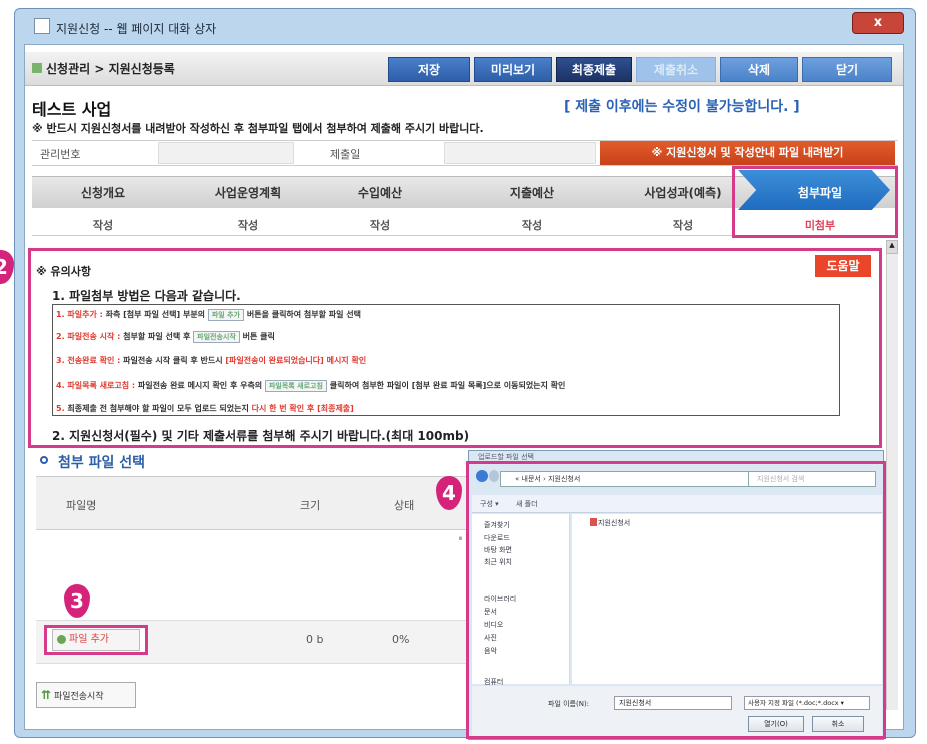 The width and height of the screenshot is (927, 744). Describe the element at coordinates (44, 460) in the screenshot. I see `bullet-circle-icon` at that location.